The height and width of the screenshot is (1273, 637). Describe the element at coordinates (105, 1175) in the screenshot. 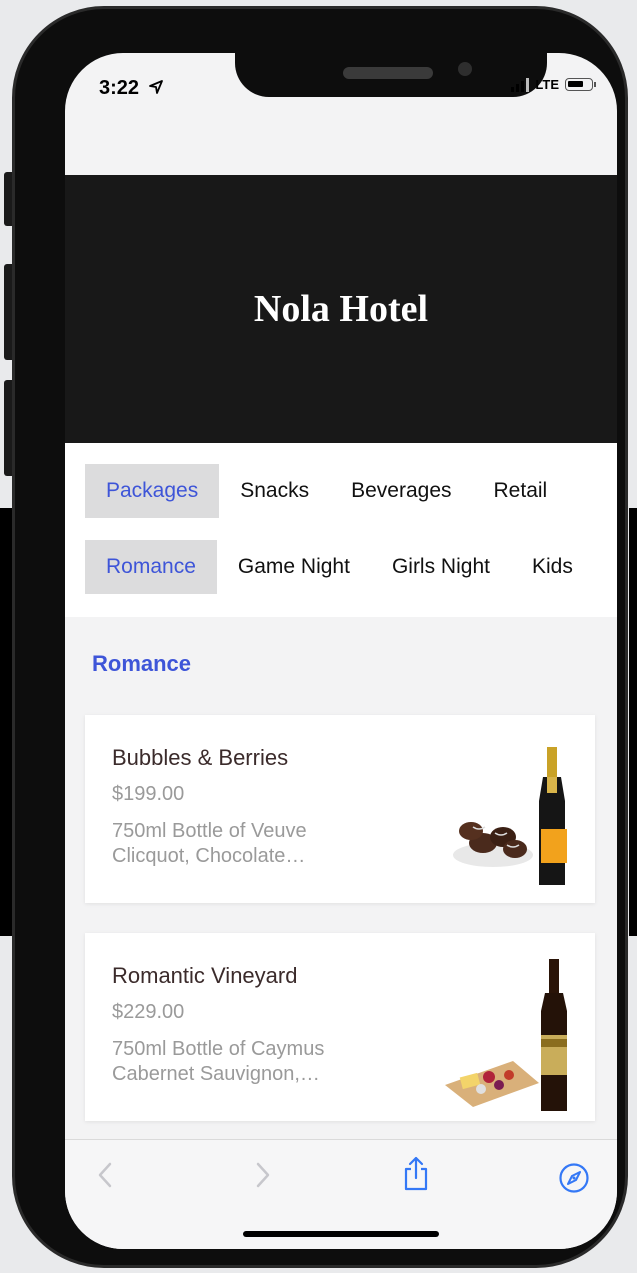

I see `back-icon` at that location.